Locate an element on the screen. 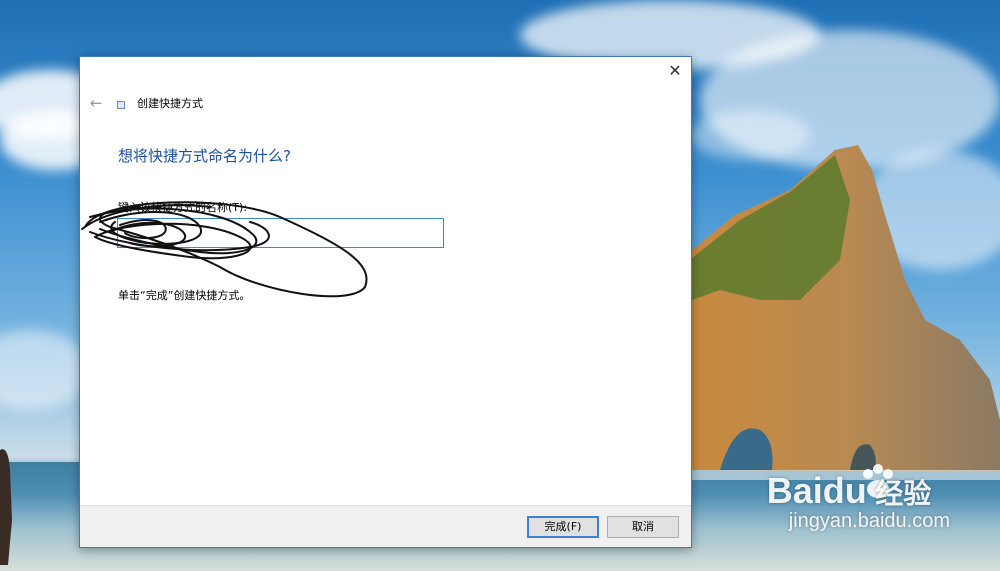 The height and width of the screenshot is (571, 1000). finish-hint: 单击“完成”创建快捷方式。 is located at coordinates (184, 295).